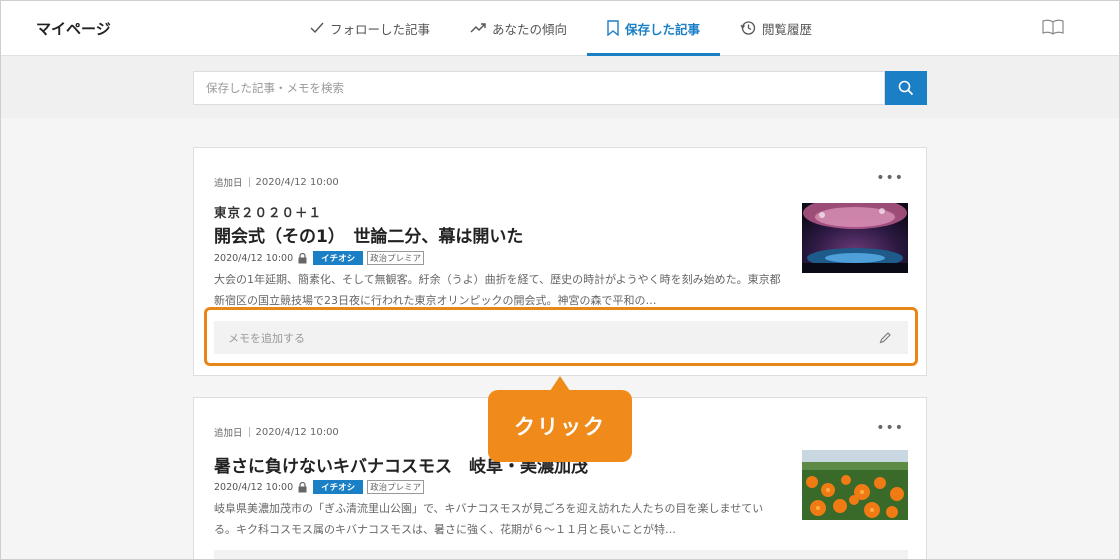  Describe the element at coordinates (787, 29) in the screenshot. I see `tab-label: 閲覧履歴` at that location.